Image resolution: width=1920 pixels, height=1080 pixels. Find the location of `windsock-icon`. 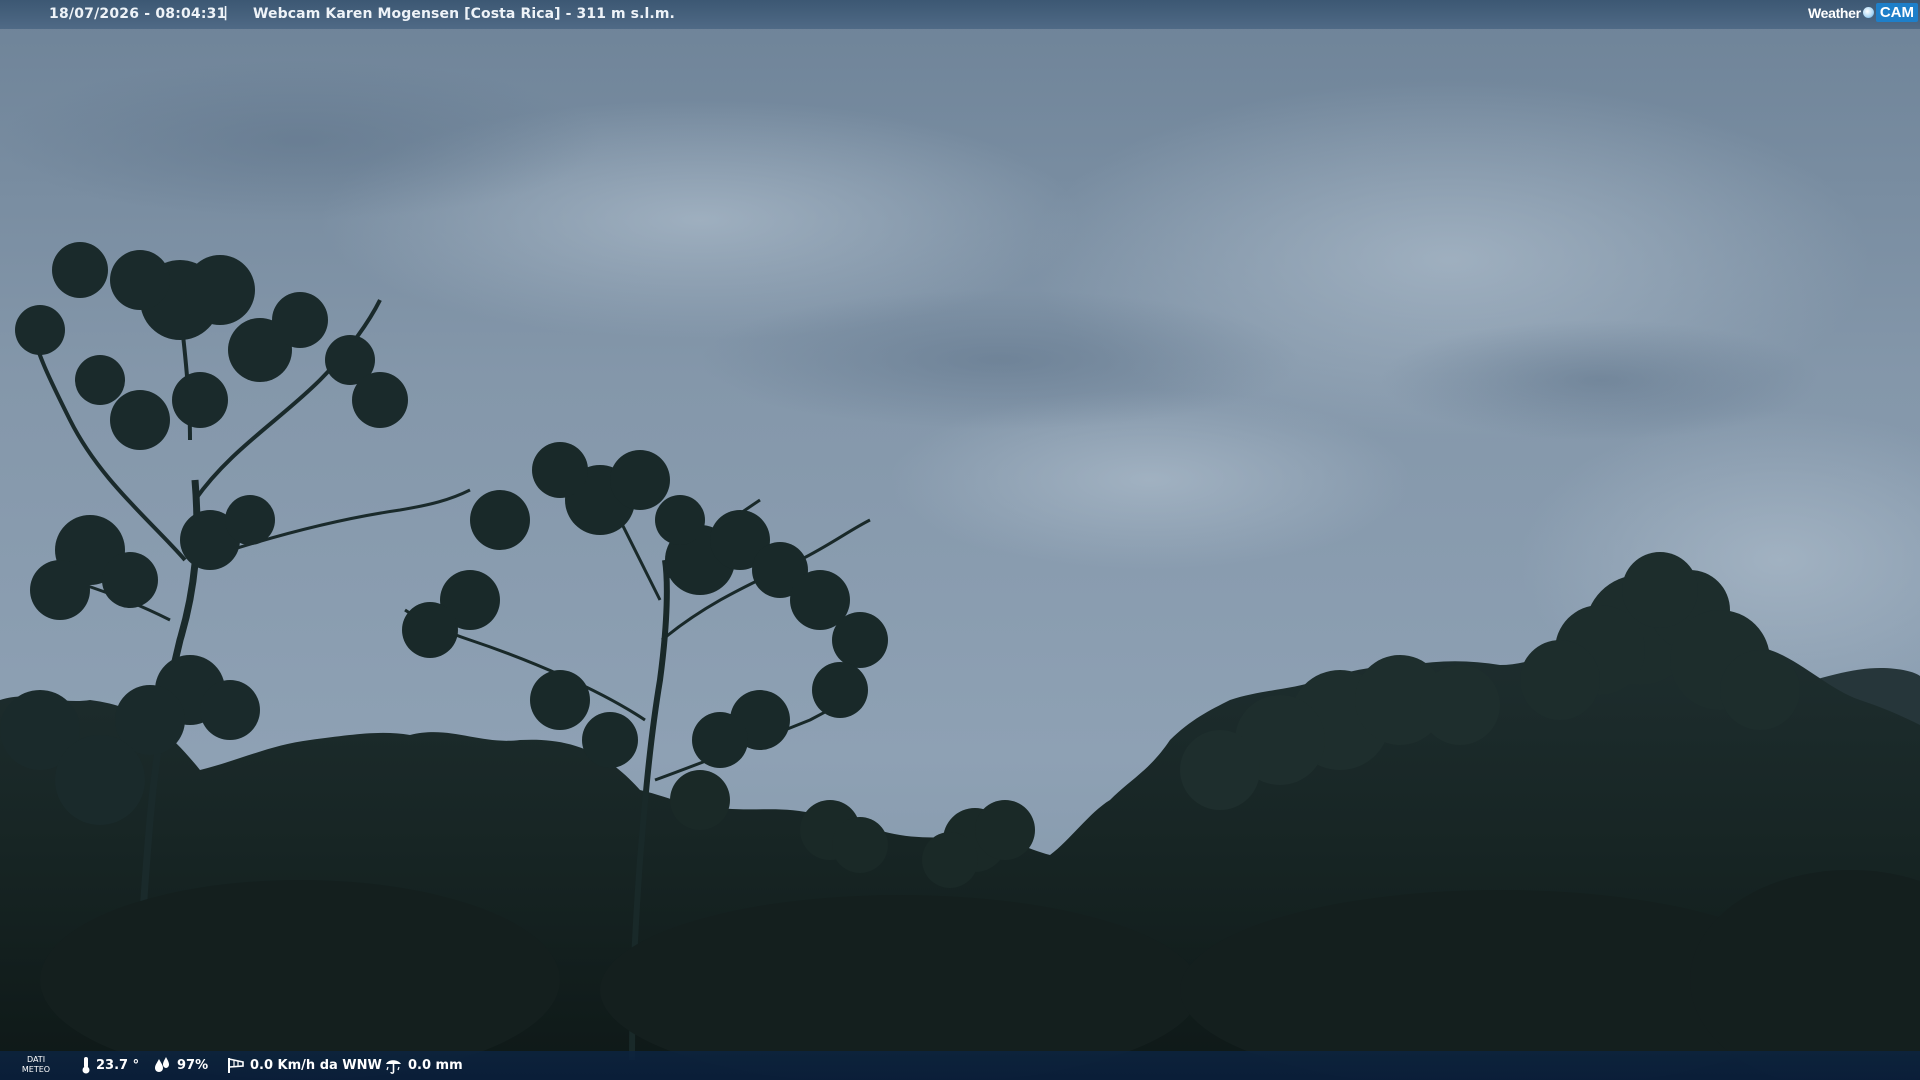

windsock-icon is located at coordinates (236, 1065).